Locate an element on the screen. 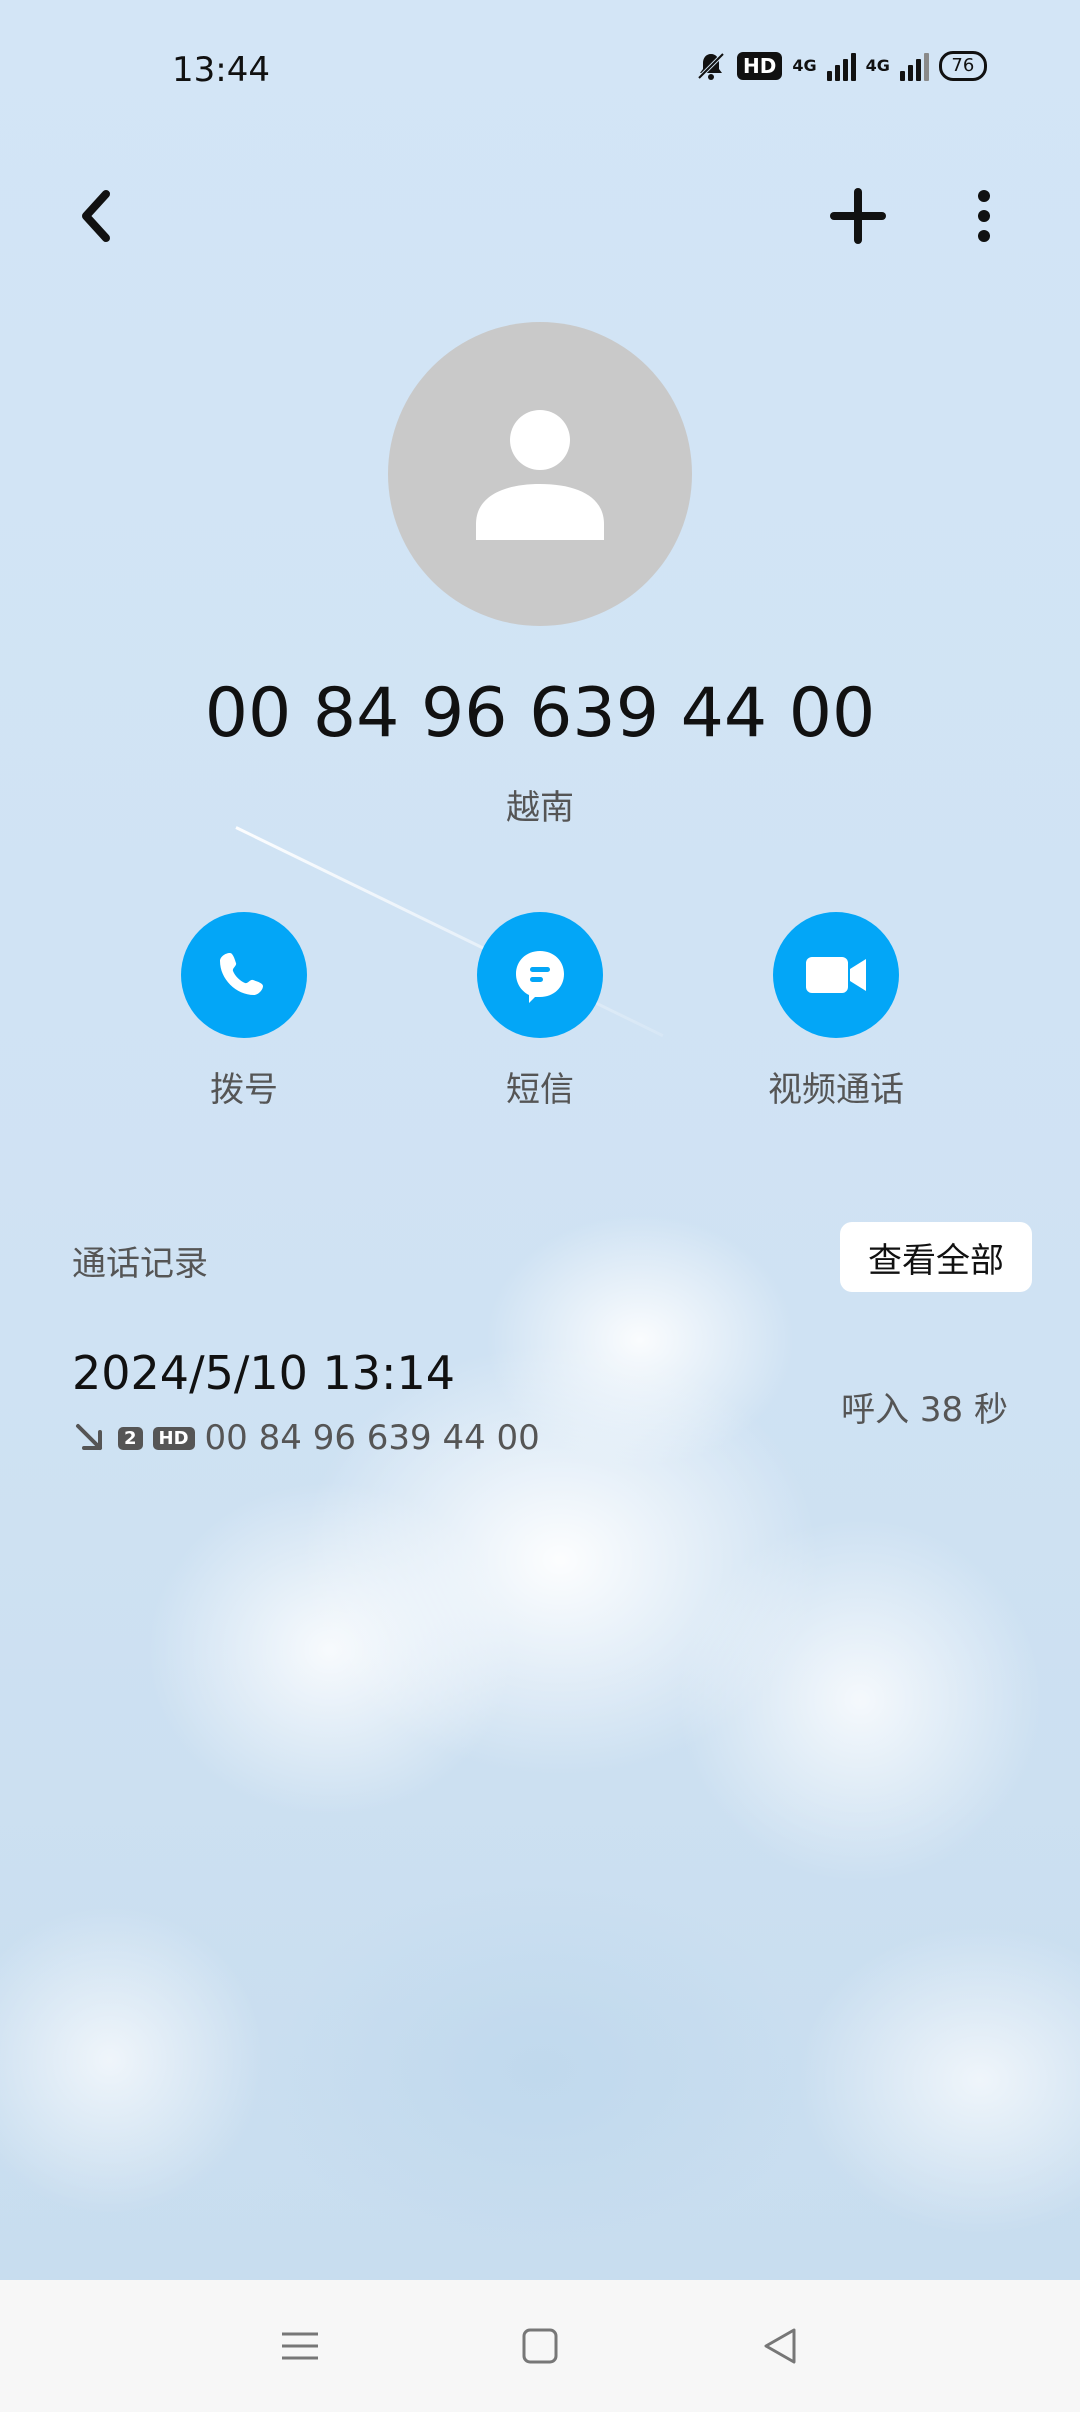 Image resolution: width=1080 pixels, height=2412 pixels. call-direction: 呼入 is located at coordinates (875, 1410).